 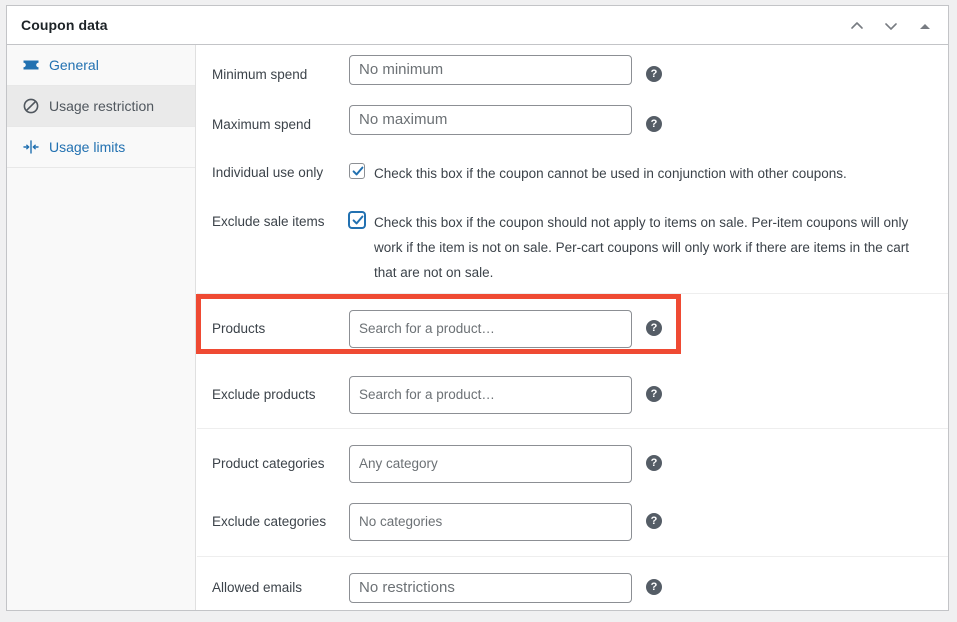 I want to click on exclude-sale-items-checkbox, so click(x=357, y=220).